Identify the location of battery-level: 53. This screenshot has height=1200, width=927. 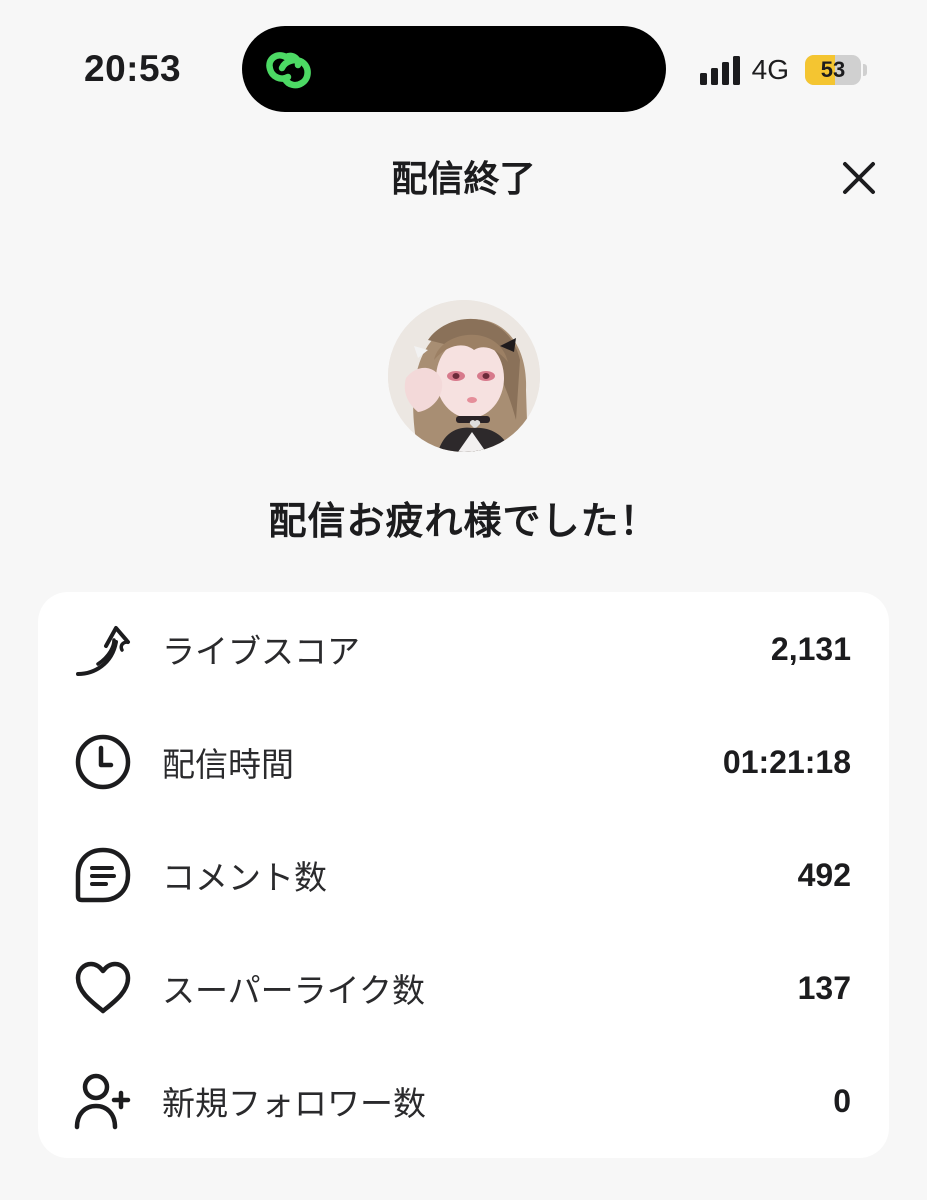
(833, 69).